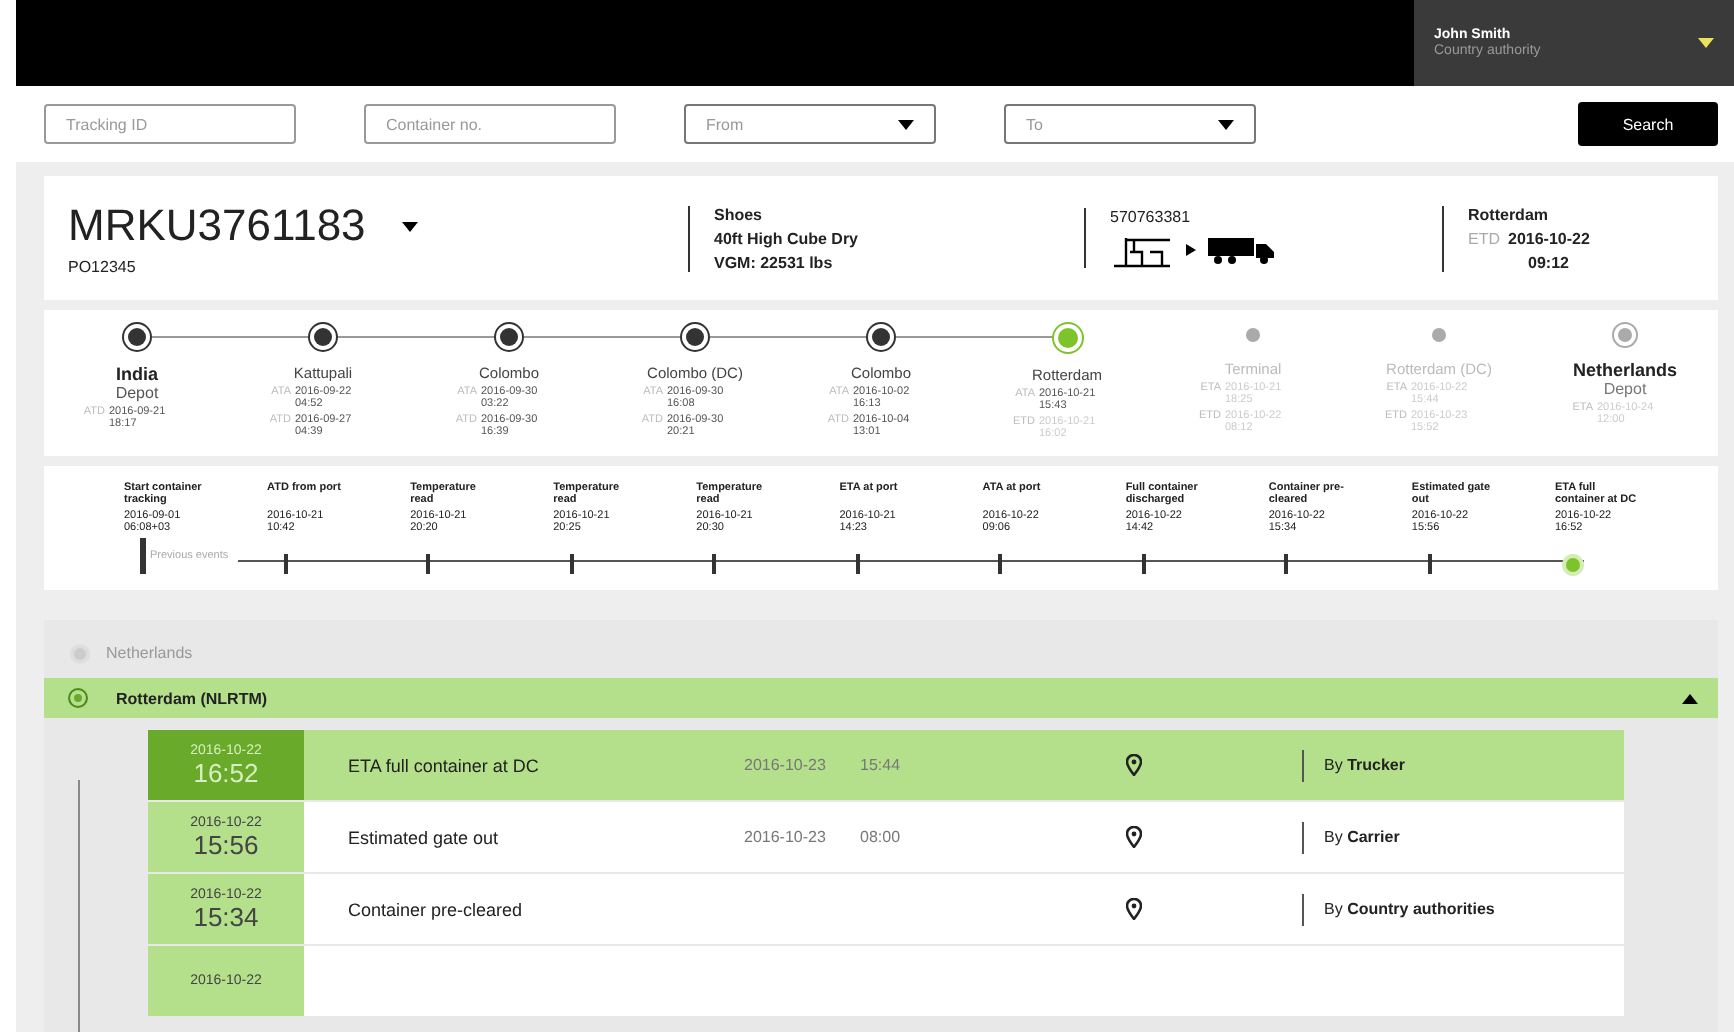 This screenshot has width=1734, height=1032. What do you see at coordinates (423, 837) in the screenshot?
I see `event-title: Estimated gate out` at bounding box center [423, 837].